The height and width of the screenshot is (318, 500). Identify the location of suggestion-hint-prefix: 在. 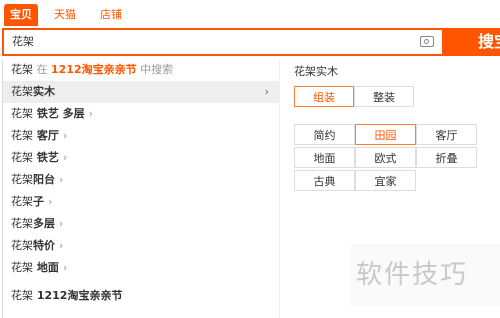
(42, 69).